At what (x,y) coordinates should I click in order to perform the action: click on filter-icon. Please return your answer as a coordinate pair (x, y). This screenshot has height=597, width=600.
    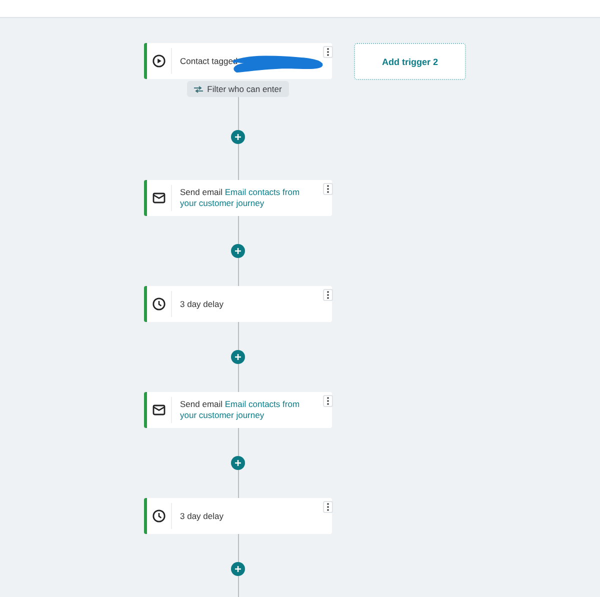
    Looking at the image, I should click on (199, 89).